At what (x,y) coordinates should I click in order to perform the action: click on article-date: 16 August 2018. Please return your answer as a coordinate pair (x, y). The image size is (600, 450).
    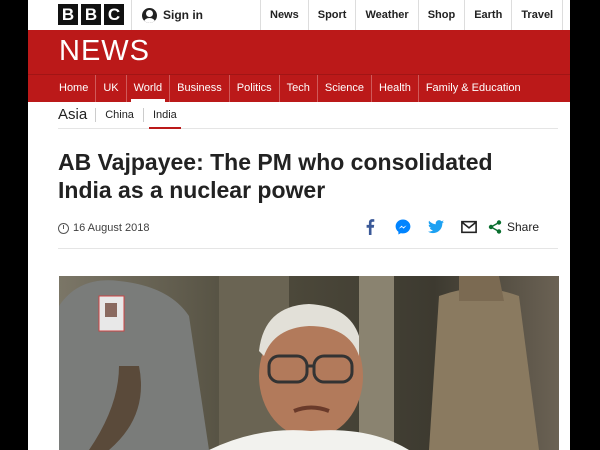
    Looking at the image, I should click on (111, 228).